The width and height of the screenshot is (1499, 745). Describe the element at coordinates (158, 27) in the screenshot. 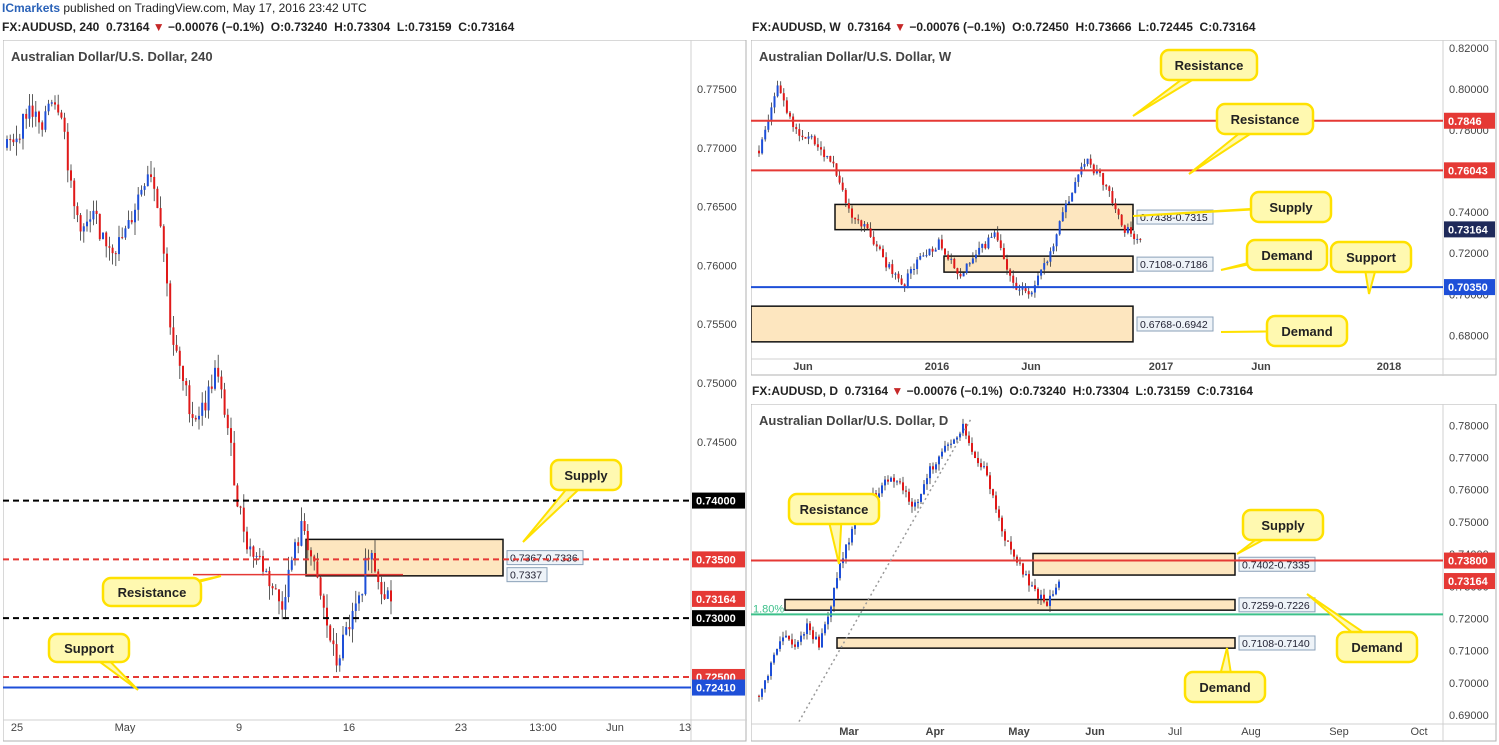

I see `down-arrow-icon: ▼` at that location.